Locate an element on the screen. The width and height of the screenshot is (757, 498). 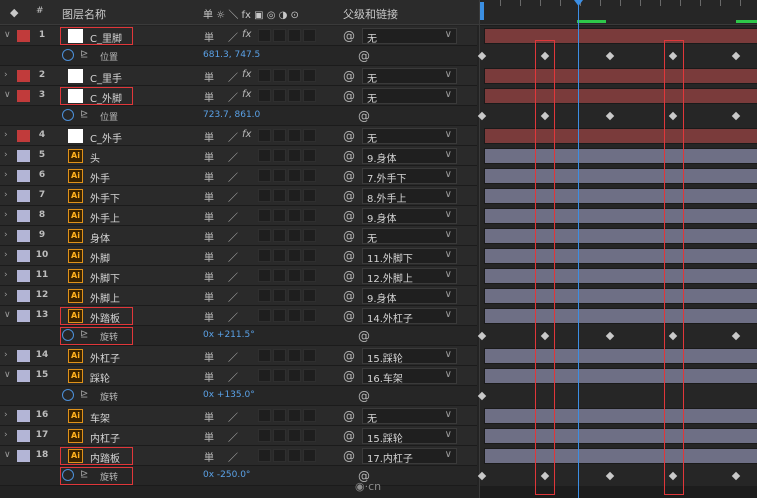
layer-row: › 11 Ai 外脚下 単 ／ @12.外脚上 ∨ is located at coordinates (238, 276).